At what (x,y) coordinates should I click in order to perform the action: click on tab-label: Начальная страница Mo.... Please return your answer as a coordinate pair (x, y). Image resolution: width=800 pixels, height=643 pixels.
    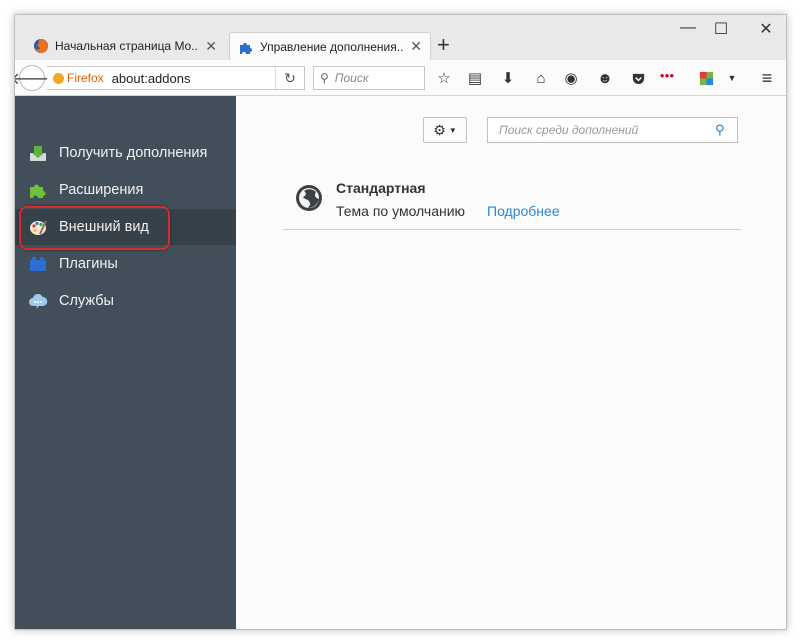
    Looking at the image, I should click on (127, 46).